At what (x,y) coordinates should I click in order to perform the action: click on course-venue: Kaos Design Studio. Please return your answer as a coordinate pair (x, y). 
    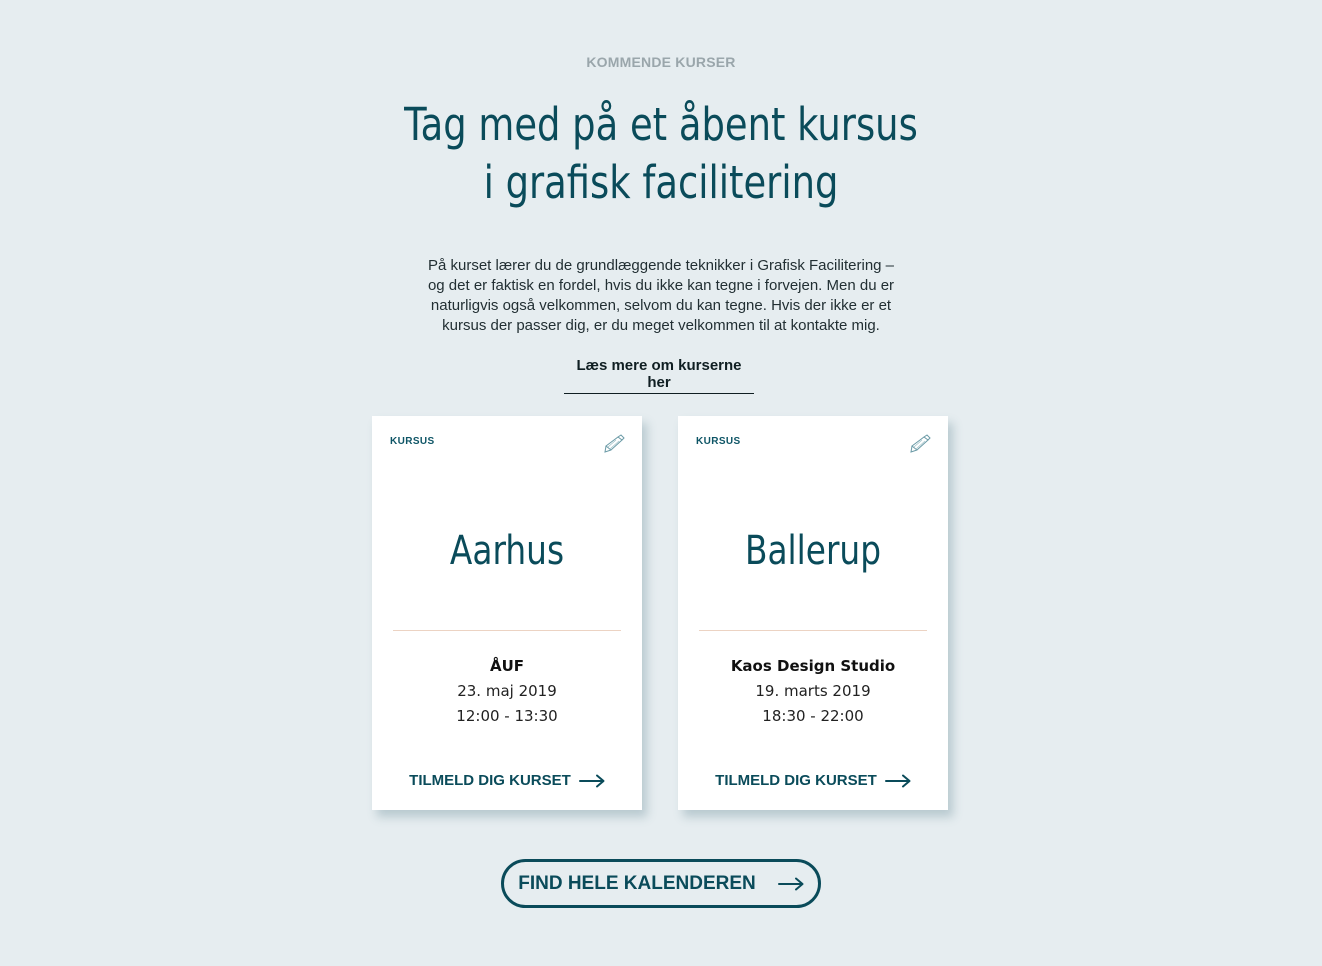
    Looking at the image, I should click on (813, 666).